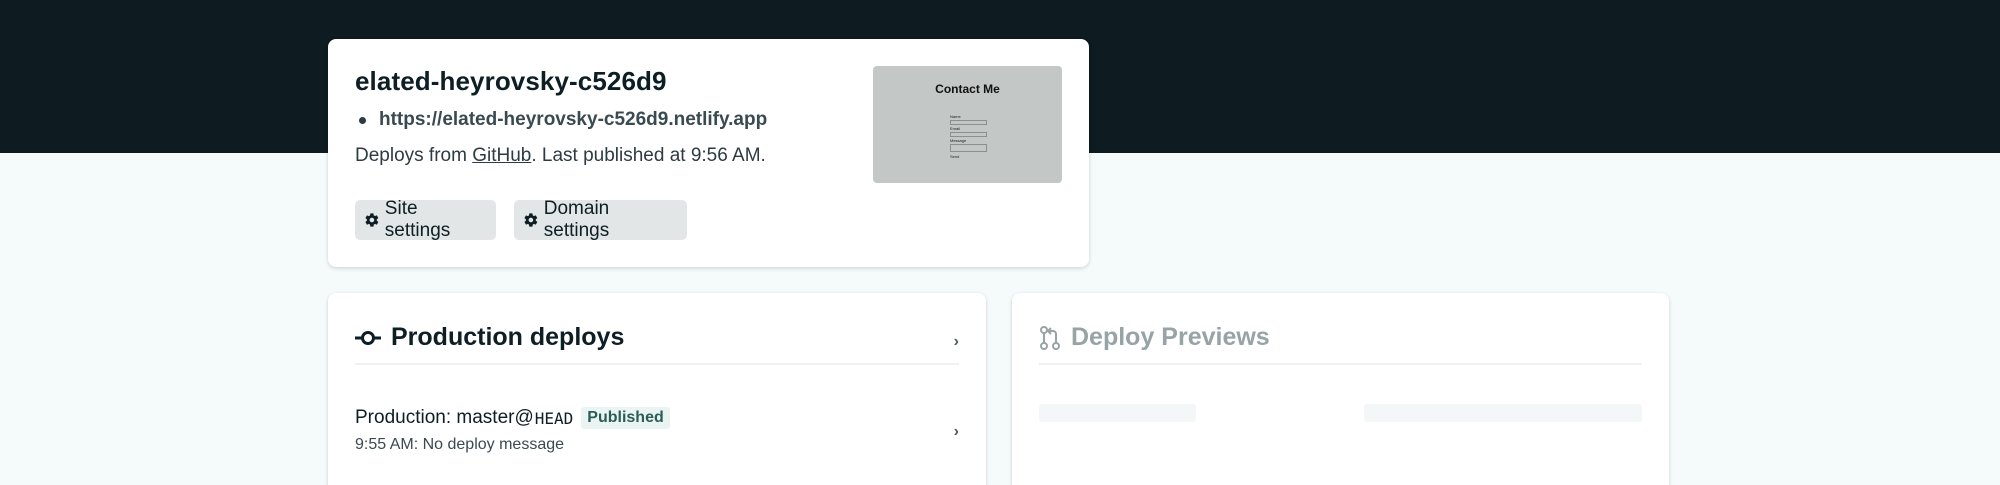 This screenshot has height=485, width=2000. I want to click on preview-field-label: Name, so click(955, 116).